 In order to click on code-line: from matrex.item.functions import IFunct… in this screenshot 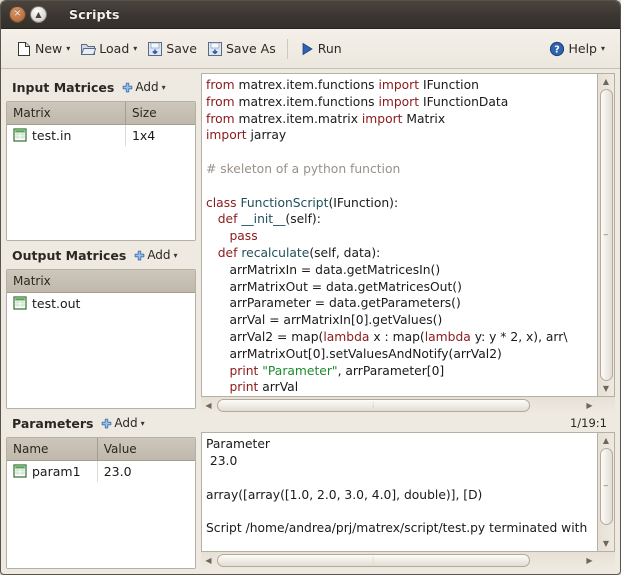, I will do `click(401, 85)`.